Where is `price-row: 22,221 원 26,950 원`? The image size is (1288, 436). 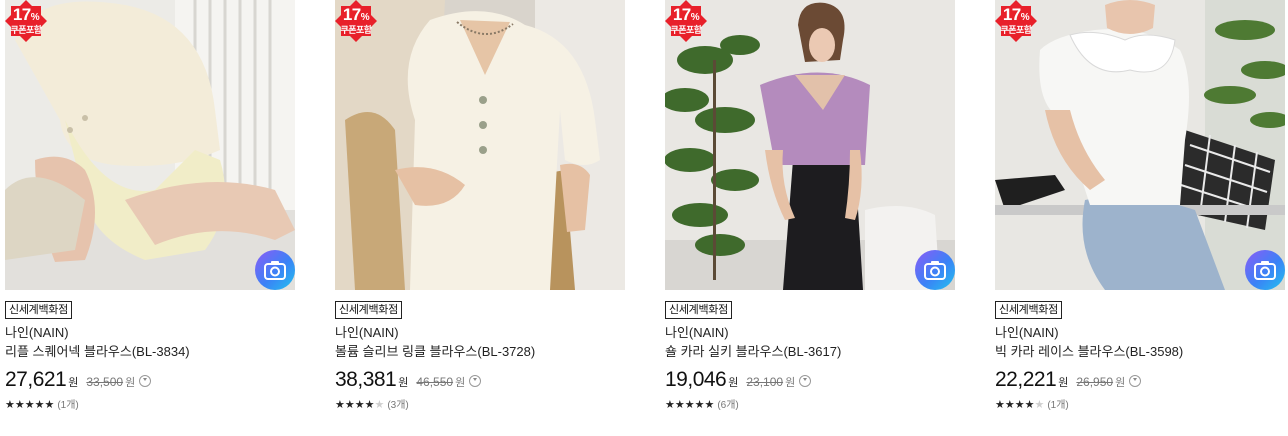 price-row: 22,221 원 26,950 원 is located at coordinates (1068, 380).